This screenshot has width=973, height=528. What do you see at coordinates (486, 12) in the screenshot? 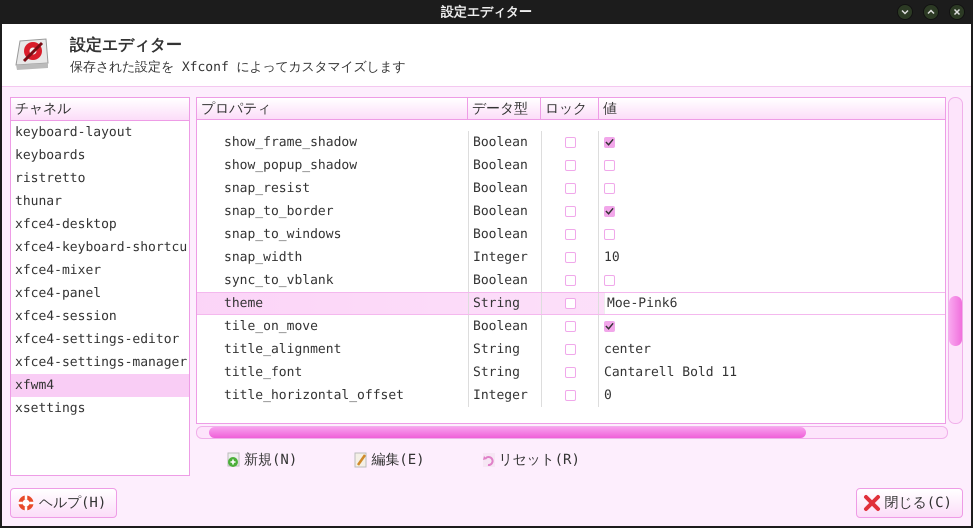
I see `window-title: 設定エディター` at bounding box center [486, 12].